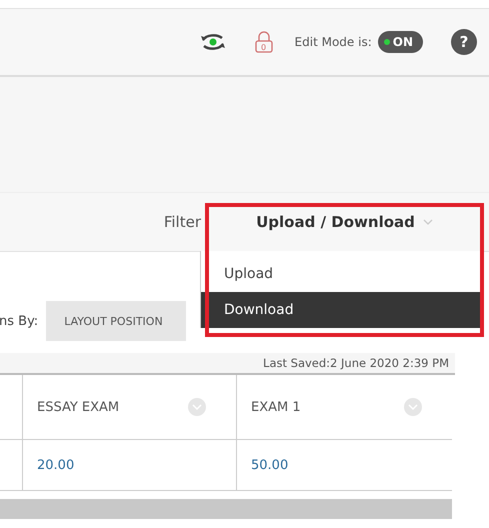  I want to click on layout-position-button: LAYOUT POSITION, so click(116, 321).